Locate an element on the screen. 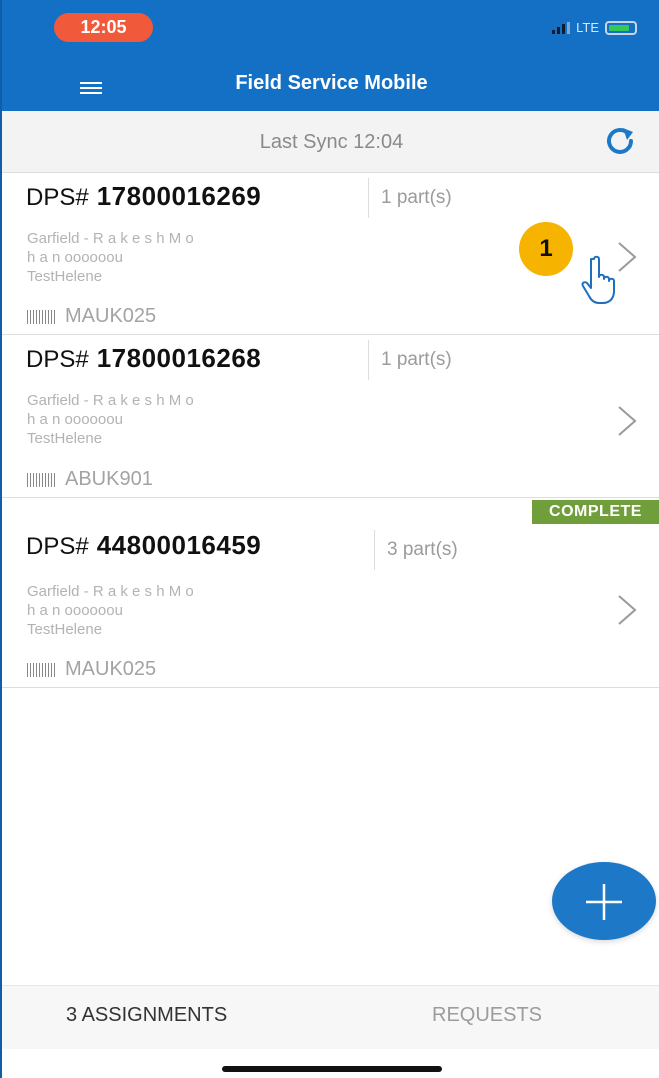 The height and width of the screenshot is (1078, 659). location-code: ABUK901 is located at coordinates (109, 479).